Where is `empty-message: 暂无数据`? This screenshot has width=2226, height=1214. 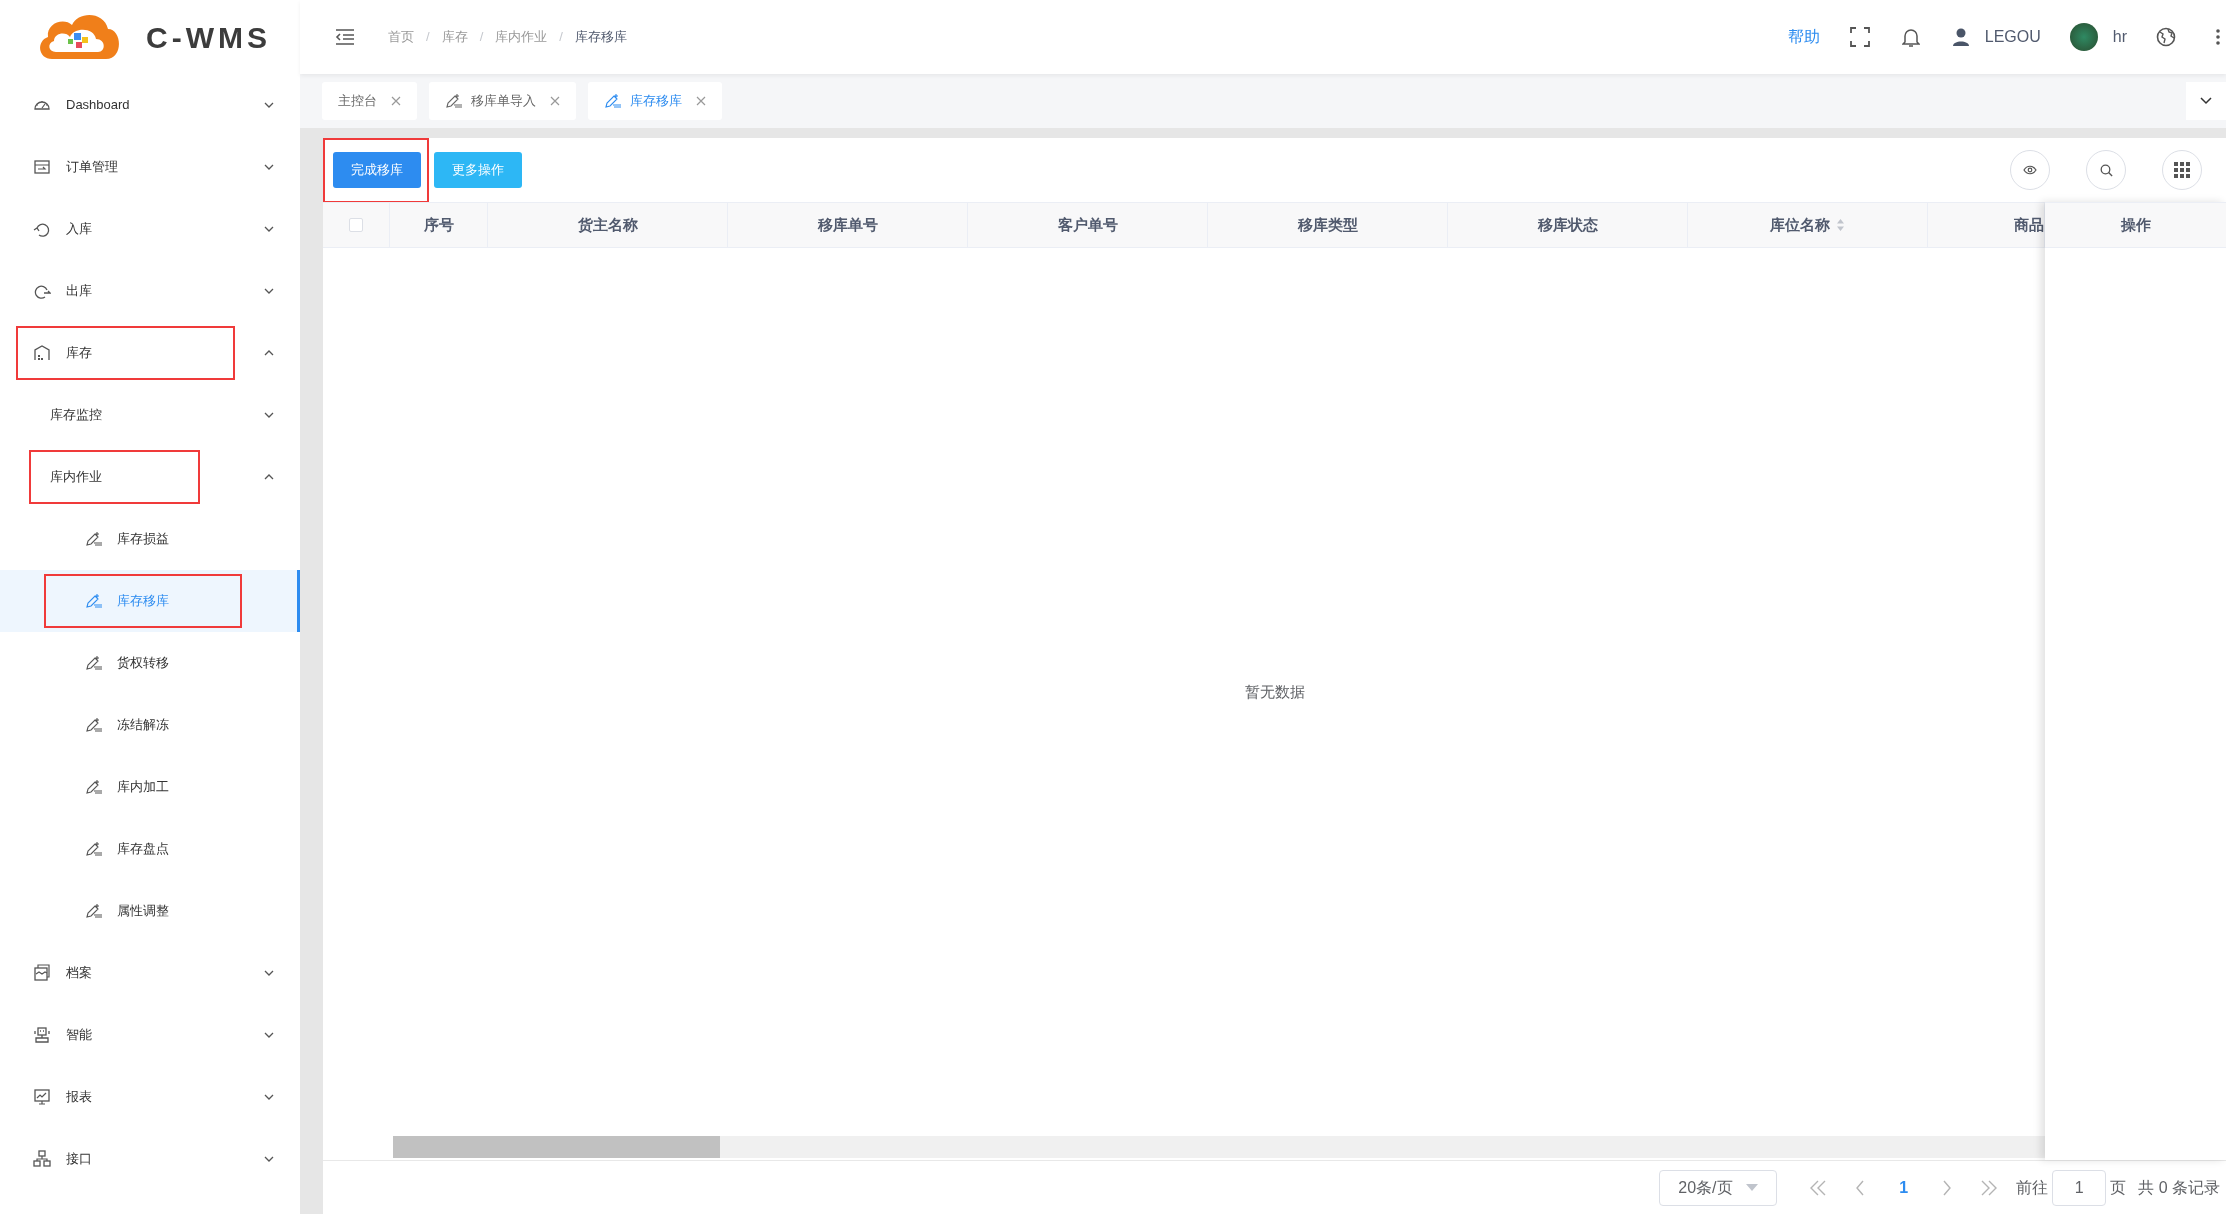
empty-message: 暂无数据 is located at coordinates (1274, 691).